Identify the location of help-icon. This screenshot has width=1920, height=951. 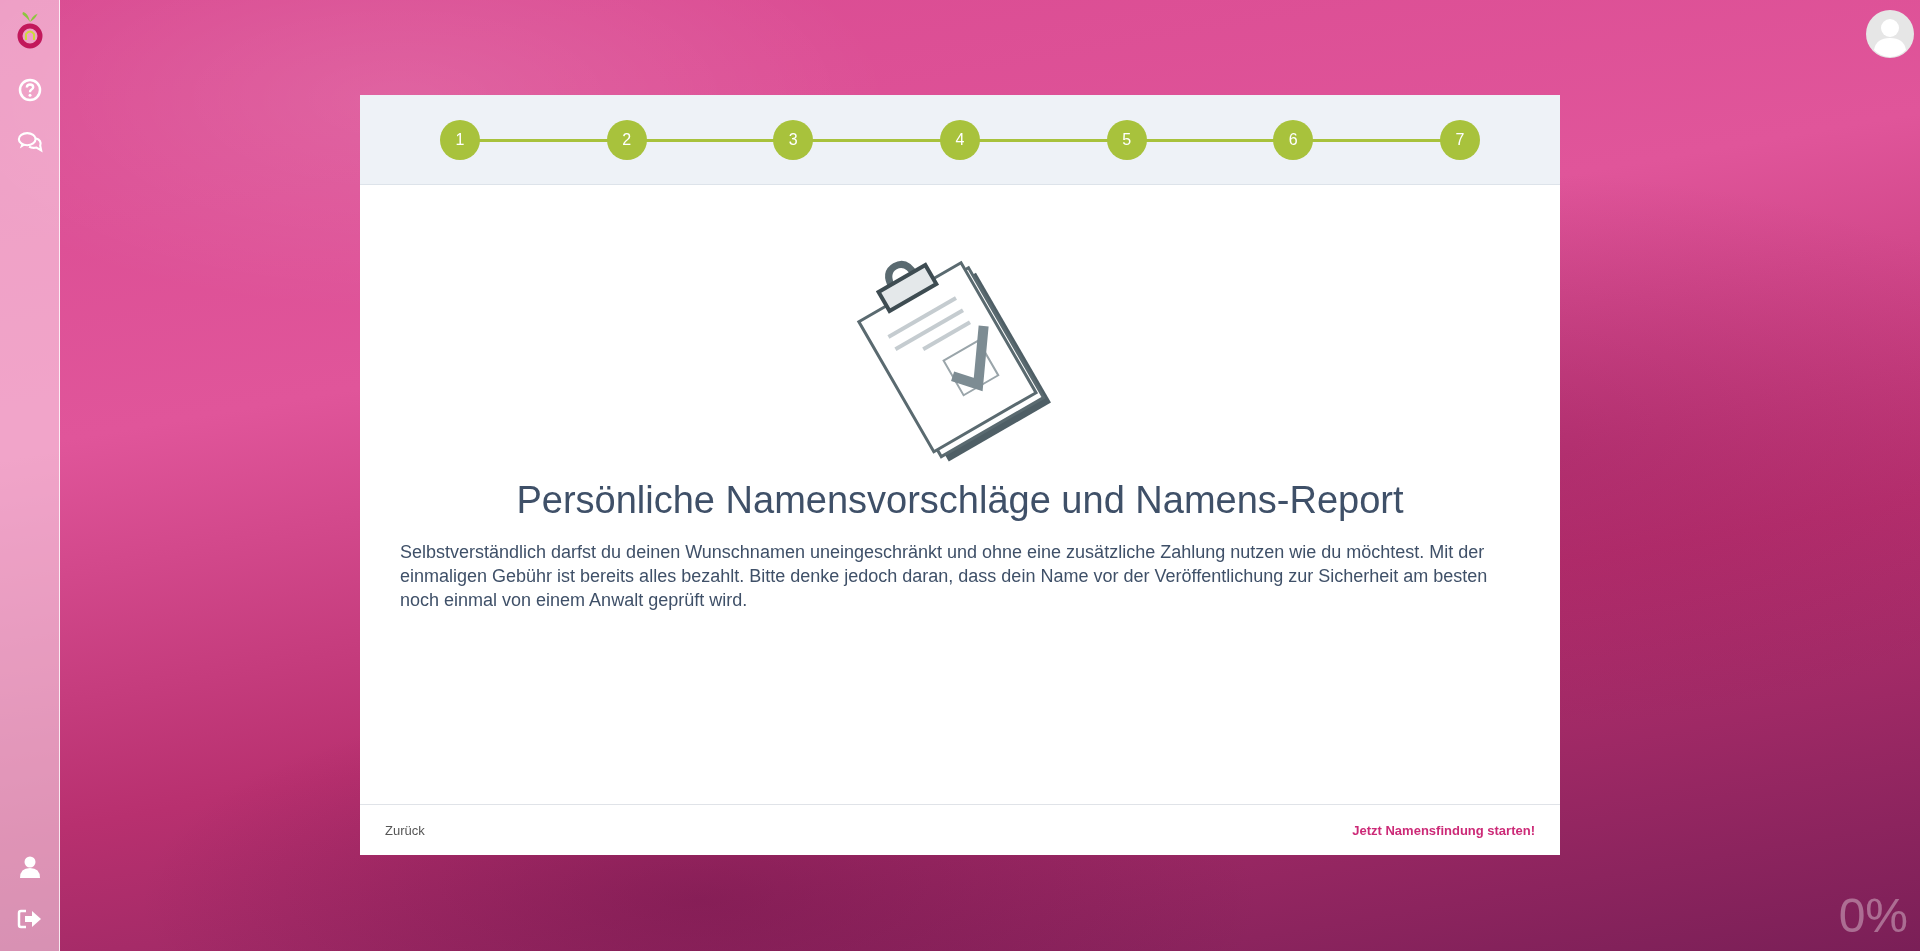
(29, 90).